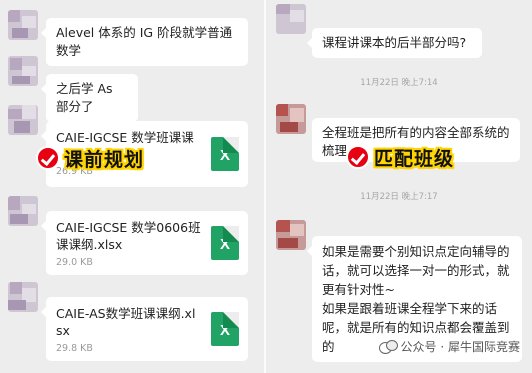  I want to click on file-name: CAIE-IGCSE 数学0606班课课纲.xlsx, so click(128, 236).